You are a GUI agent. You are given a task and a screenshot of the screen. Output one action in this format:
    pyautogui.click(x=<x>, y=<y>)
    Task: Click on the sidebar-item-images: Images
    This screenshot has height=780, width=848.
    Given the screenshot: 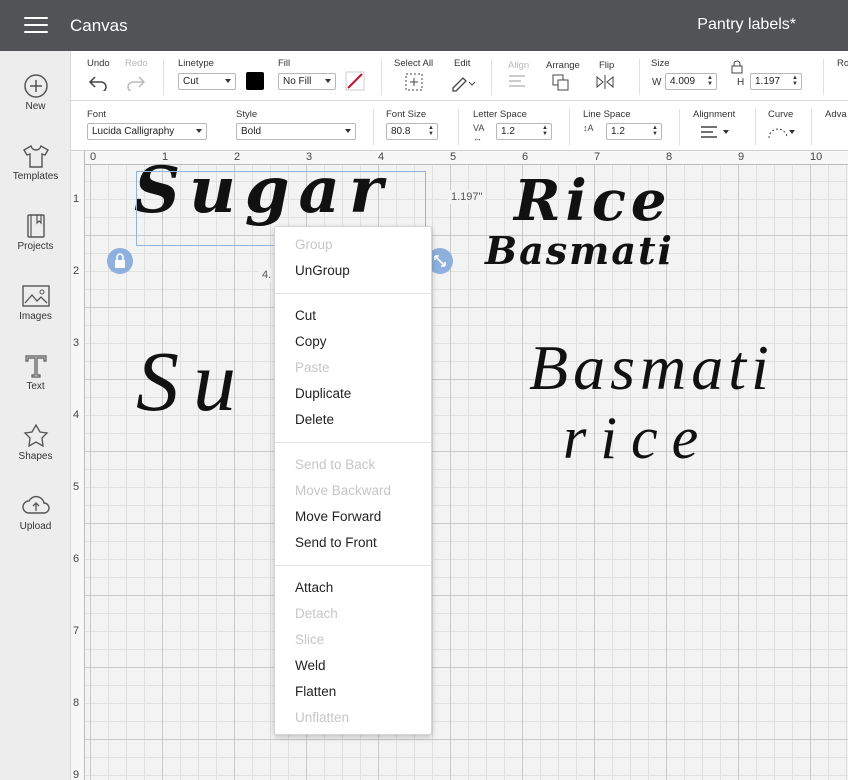 What is the action you would take?
    pyautogui.click(x=35, y=308)
    